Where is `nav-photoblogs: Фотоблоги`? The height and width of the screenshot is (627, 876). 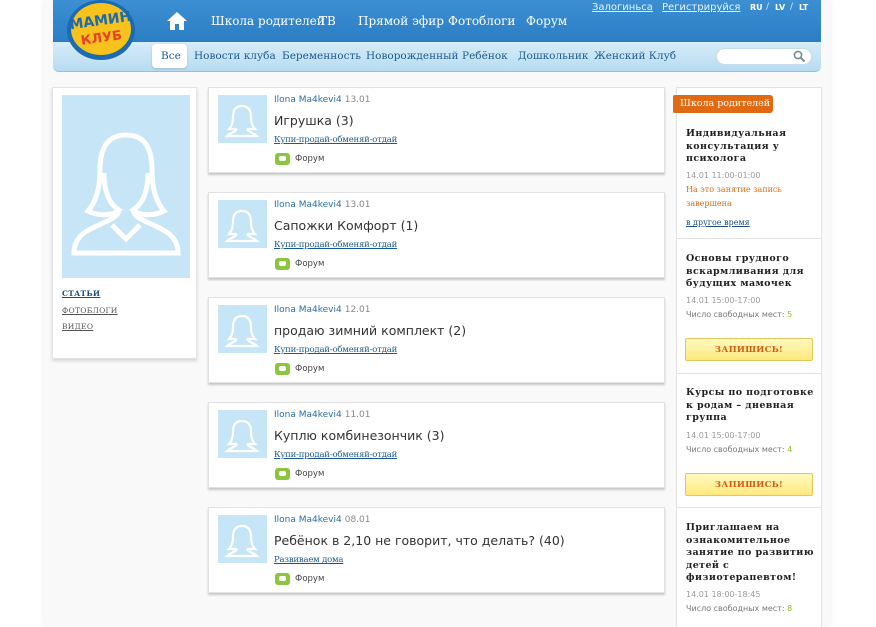 nav-photoblogs: Фотоблоги is located at coordinates (481, 21).